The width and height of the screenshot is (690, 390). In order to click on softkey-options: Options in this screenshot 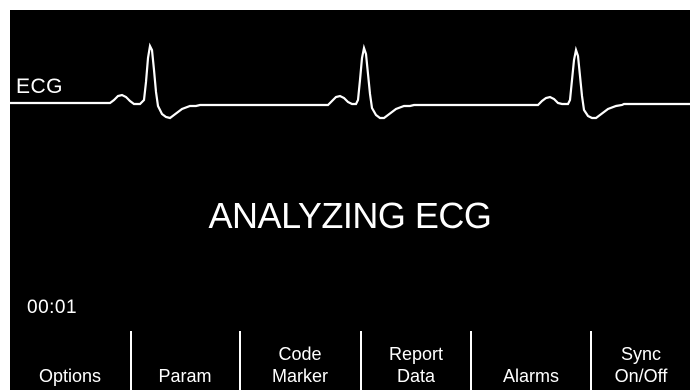, I will do `click(70, 360)`.